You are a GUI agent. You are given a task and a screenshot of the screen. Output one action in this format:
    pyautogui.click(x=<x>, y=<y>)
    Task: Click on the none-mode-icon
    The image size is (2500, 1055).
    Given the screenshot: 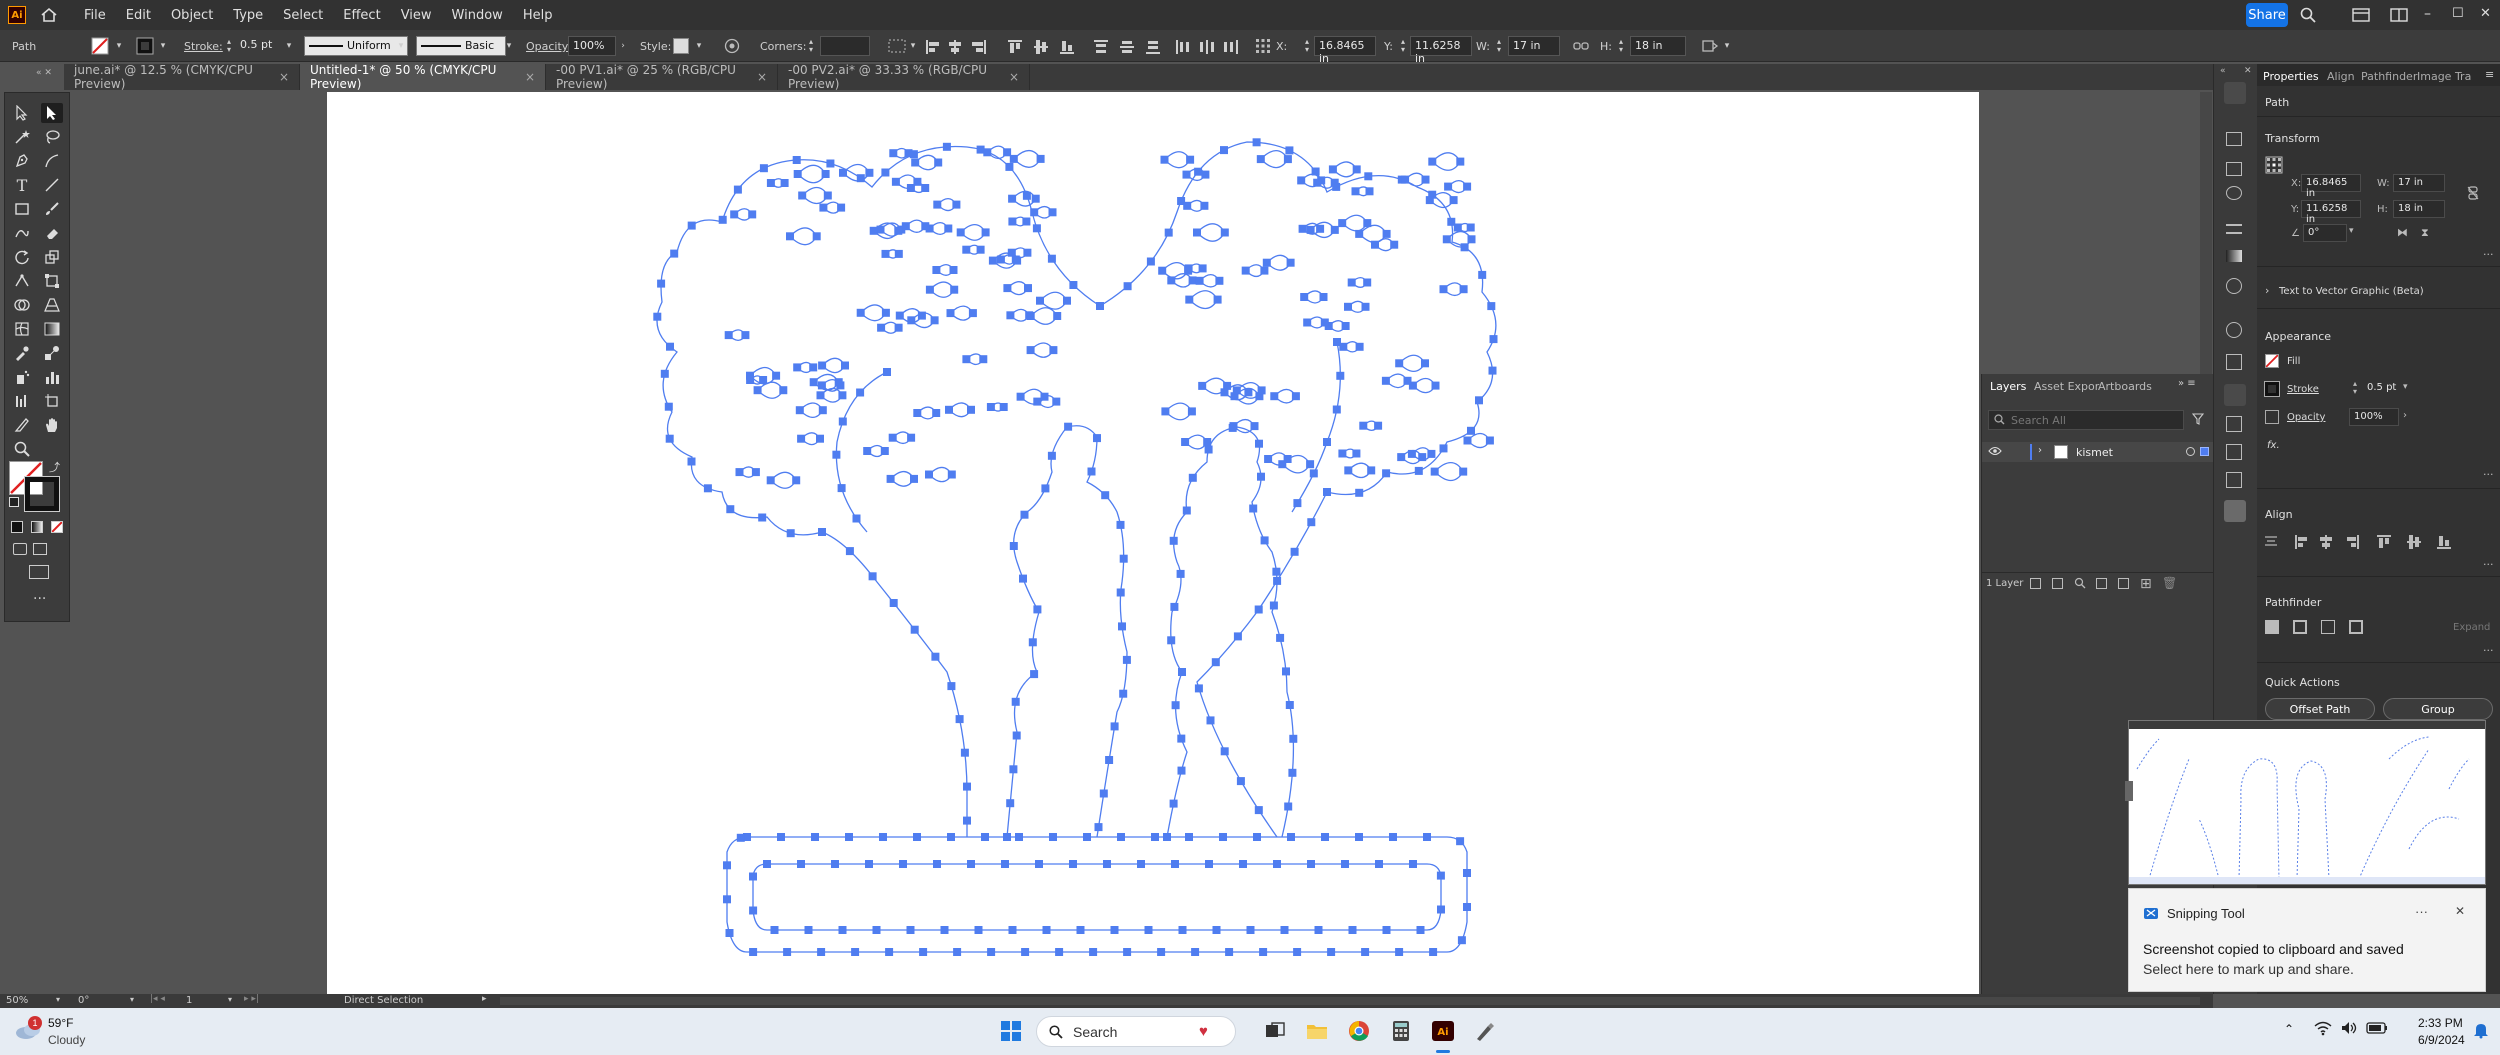 What is the action you would take?
    pyautogui.click(x=57, y=527)
    